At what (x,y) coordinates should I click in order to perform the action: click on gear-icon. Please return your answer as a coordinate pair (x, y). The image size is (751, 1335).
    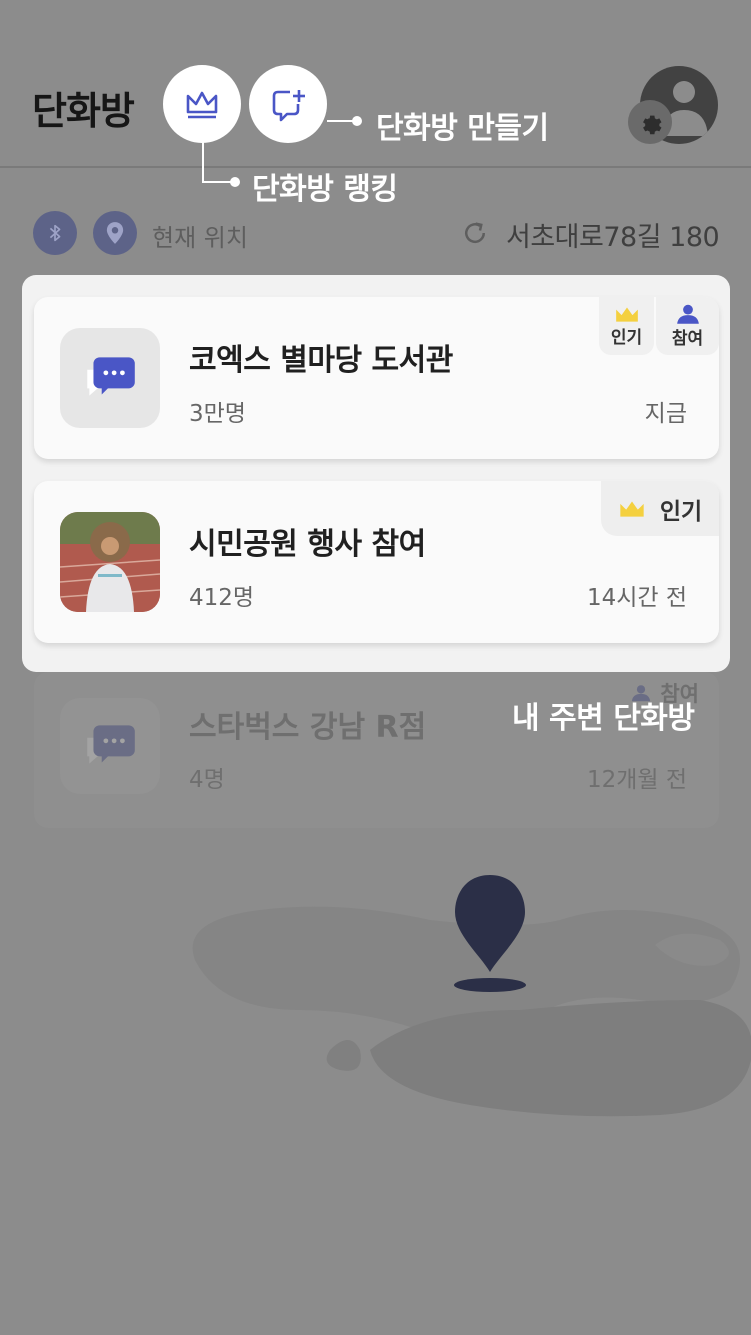
    Looking at the image, I should click on (652, 125).